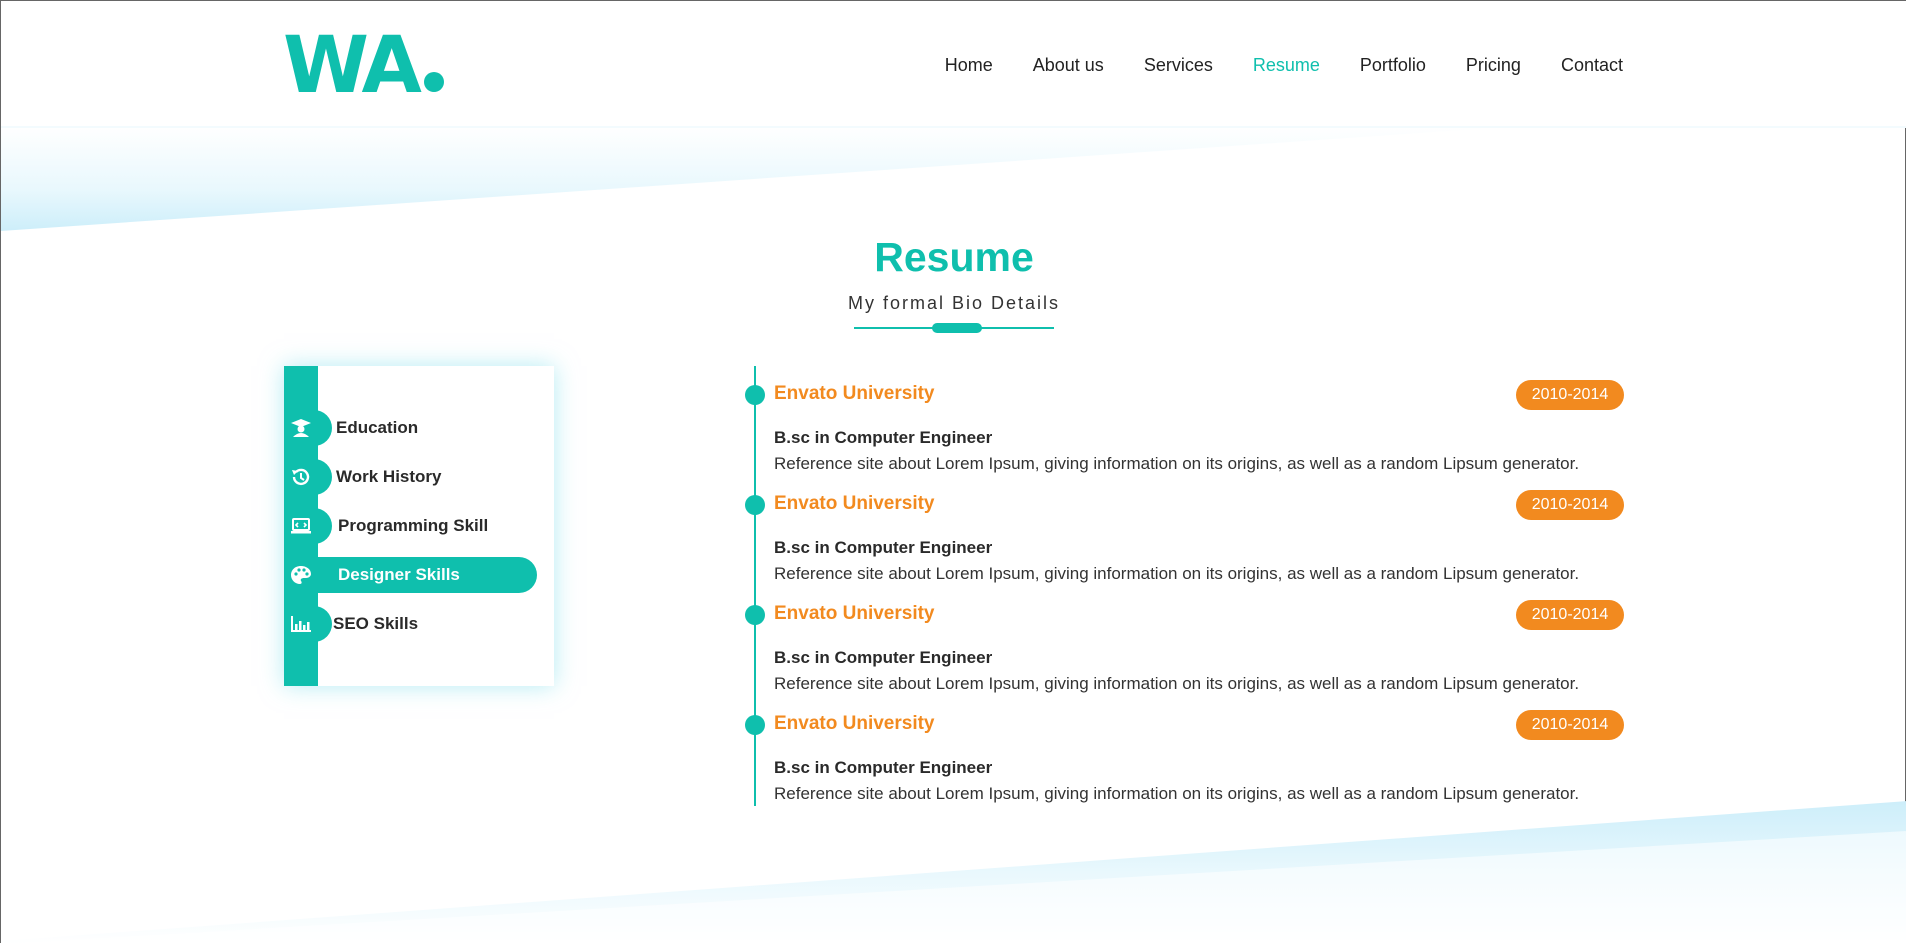 This screenshot has width=1906, height=943. I want to click on tab-label: Work History, so click(389, 476).